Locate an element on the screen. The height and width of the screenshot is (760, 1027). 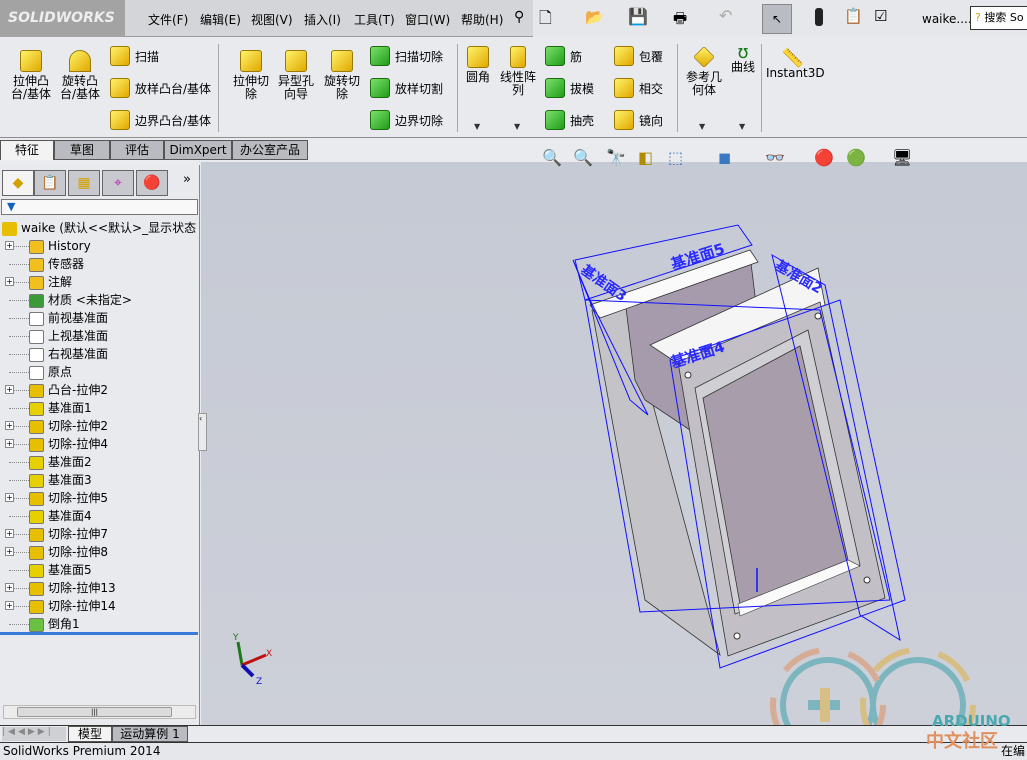
boundary-cut-button: 边界切除 is located at coordinates (406, 120).